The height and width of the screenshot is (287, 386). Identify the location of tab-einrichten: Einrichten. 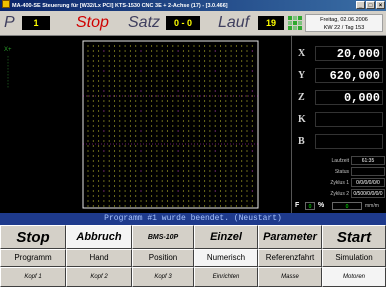
(226, 277).